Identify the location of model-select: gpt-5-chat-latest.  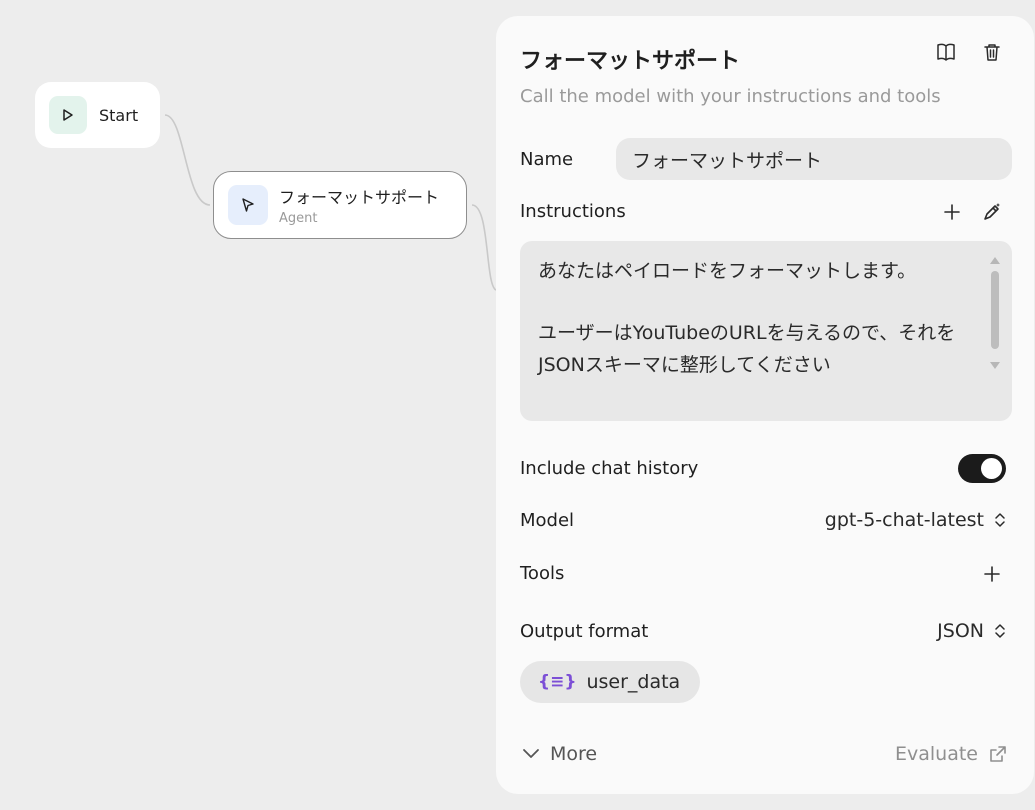
(915, 520).